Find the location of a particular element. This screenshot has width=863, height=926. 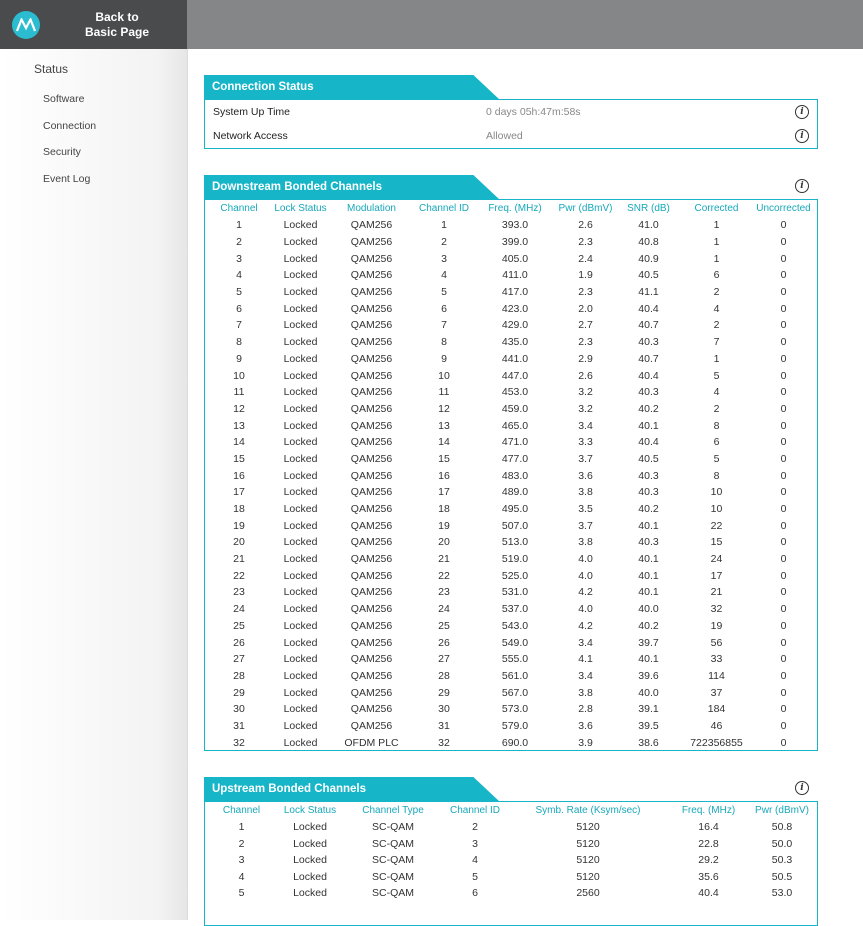

table-cell: 3 is located at coordinates (444, 258).